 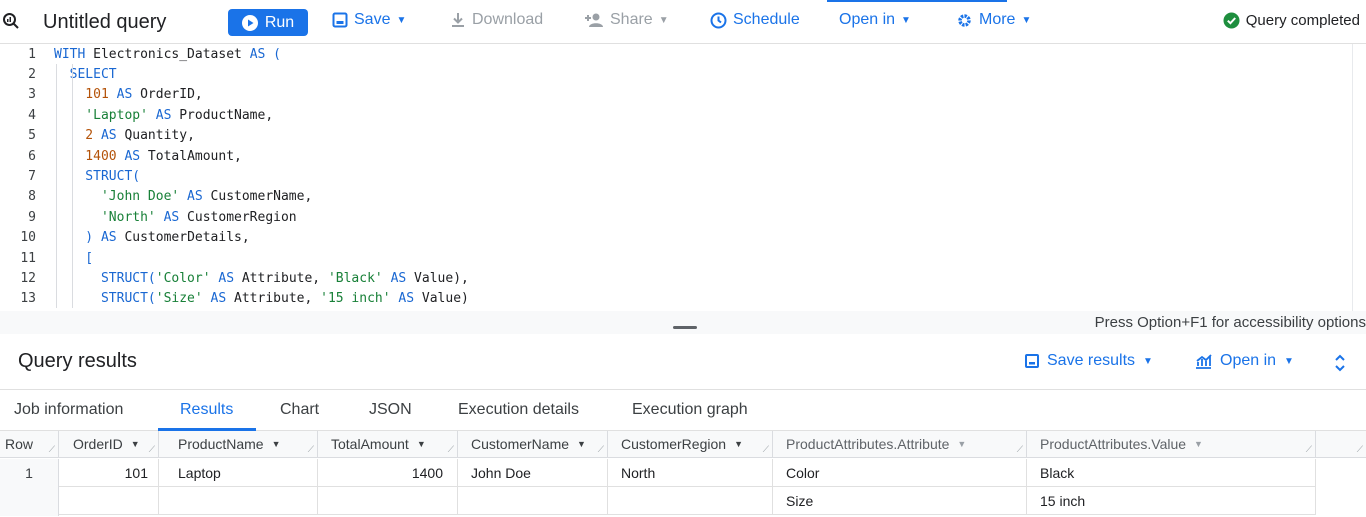 I want to click on column-header-productattributes-value: ProductAttributes.Value ▼ ⟋, so click(x=1171, y=444).